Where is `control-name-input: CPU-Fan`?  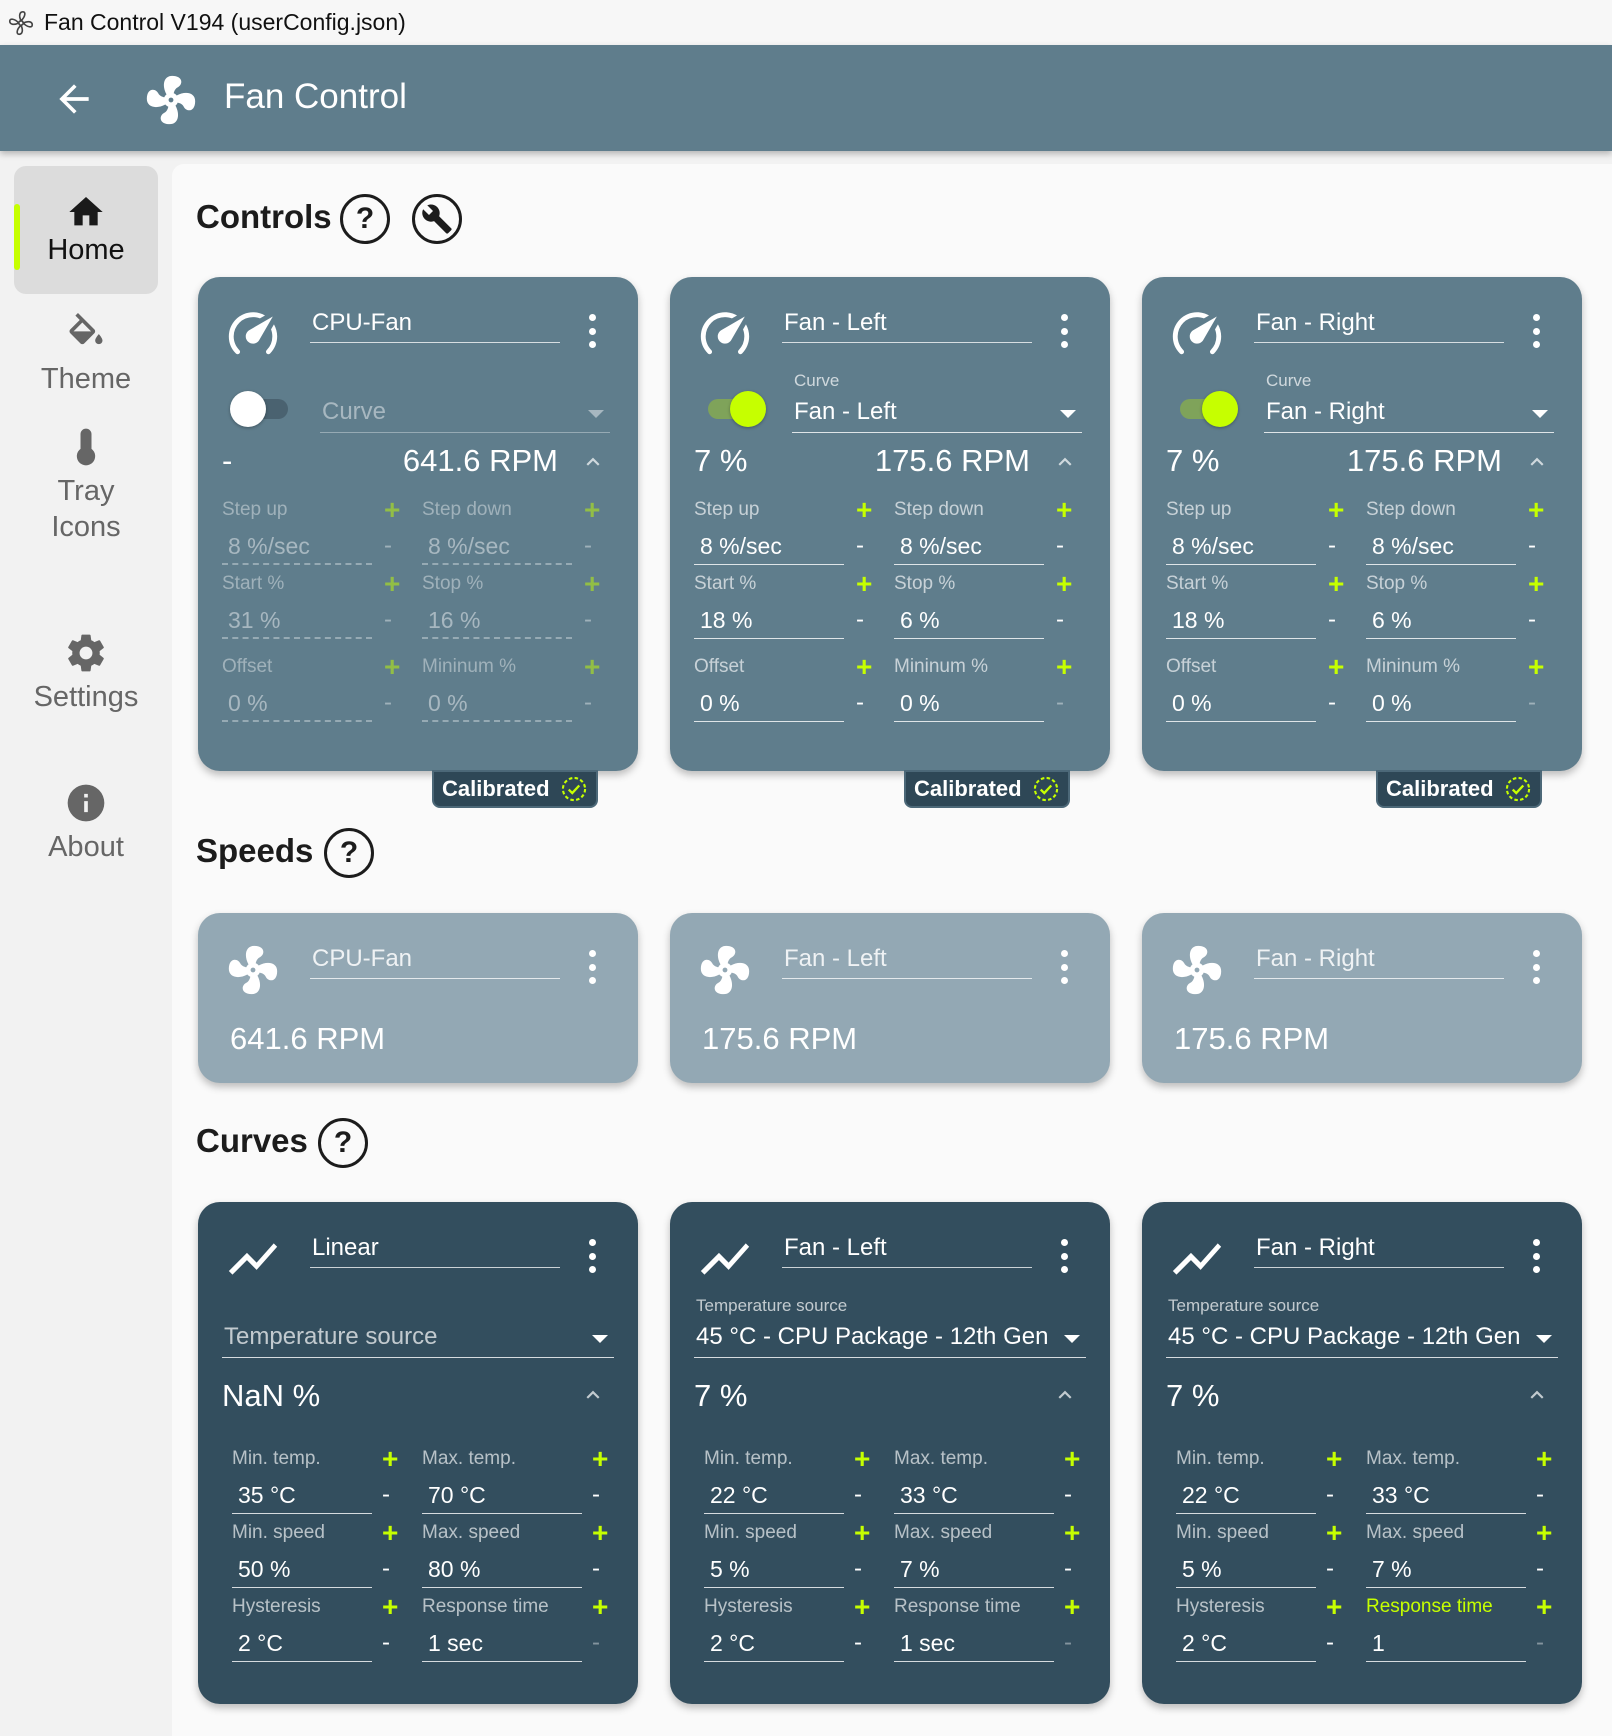 control-name-input: CPU-Fan is located at coordinates (435, 326).